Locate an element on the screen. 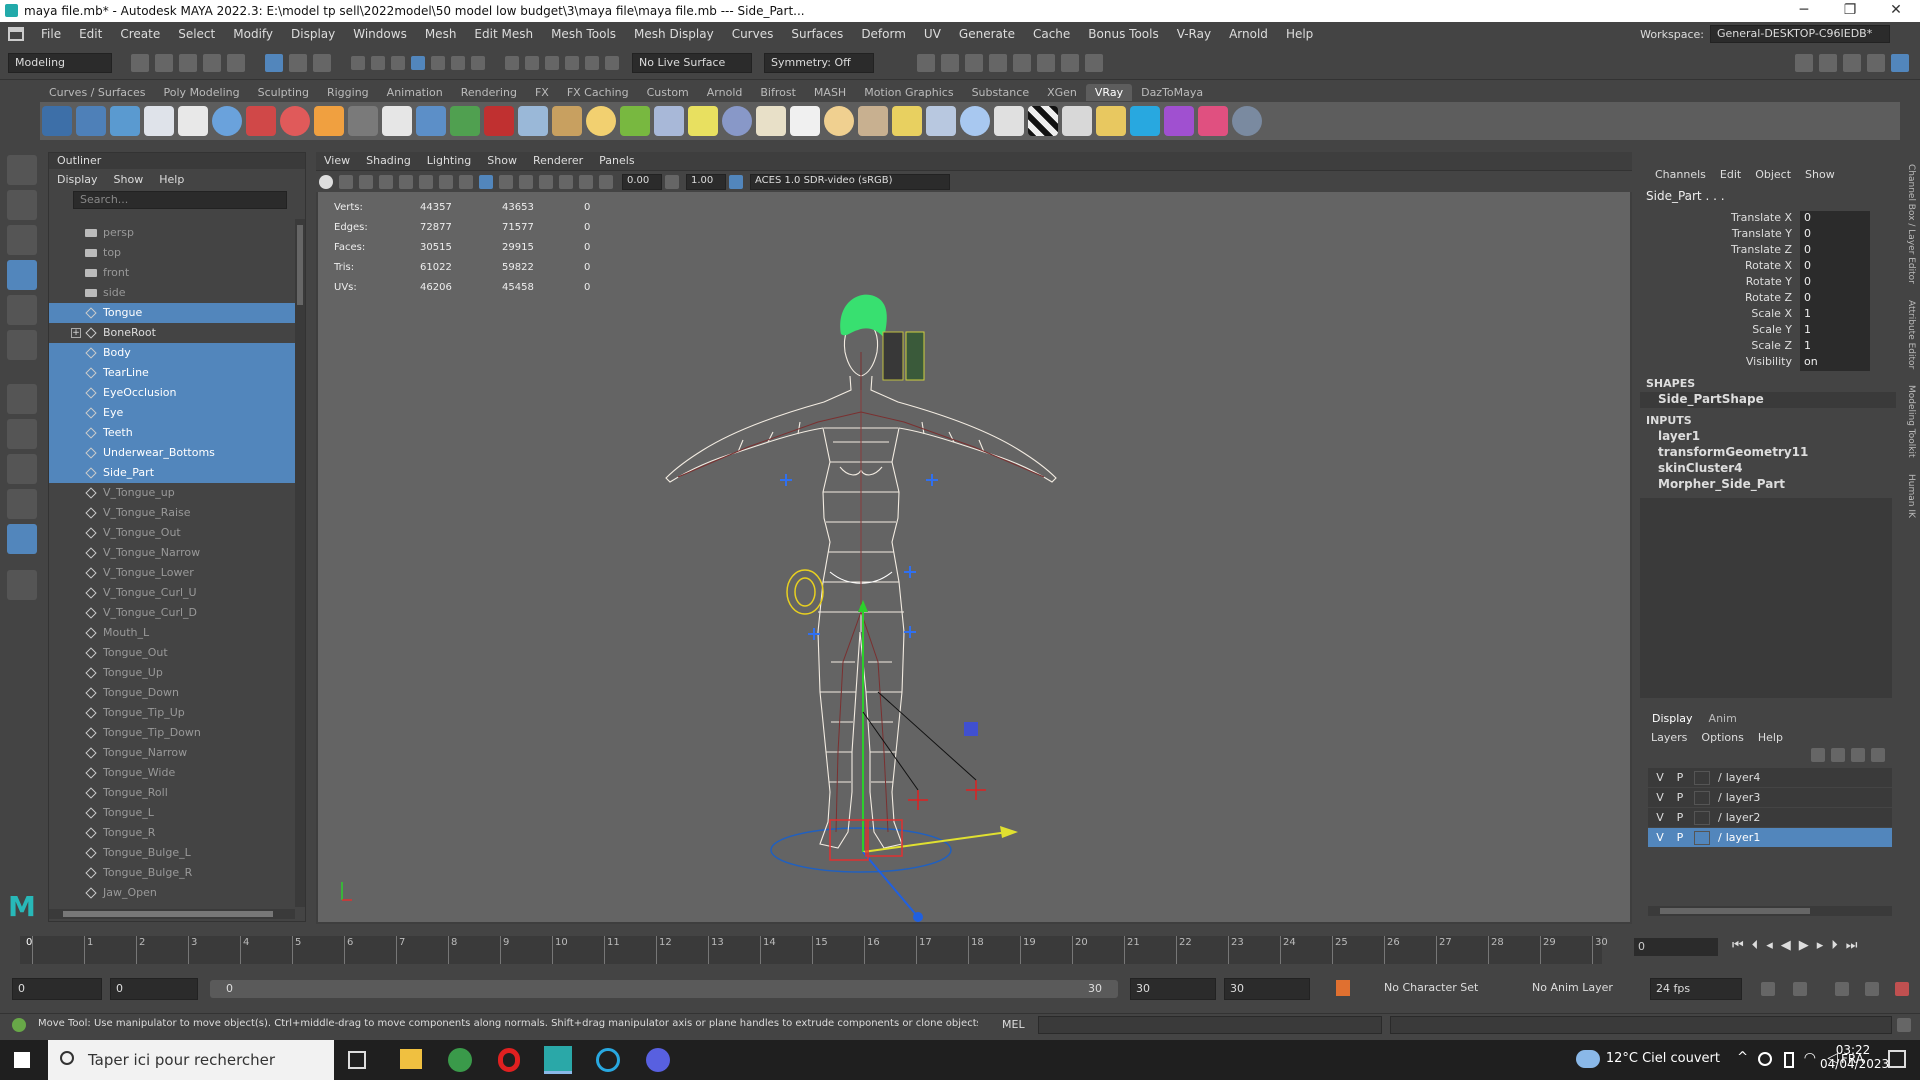 This screenshot has height=1080, width=1920. search-icon is located at coordinates (22, 585).